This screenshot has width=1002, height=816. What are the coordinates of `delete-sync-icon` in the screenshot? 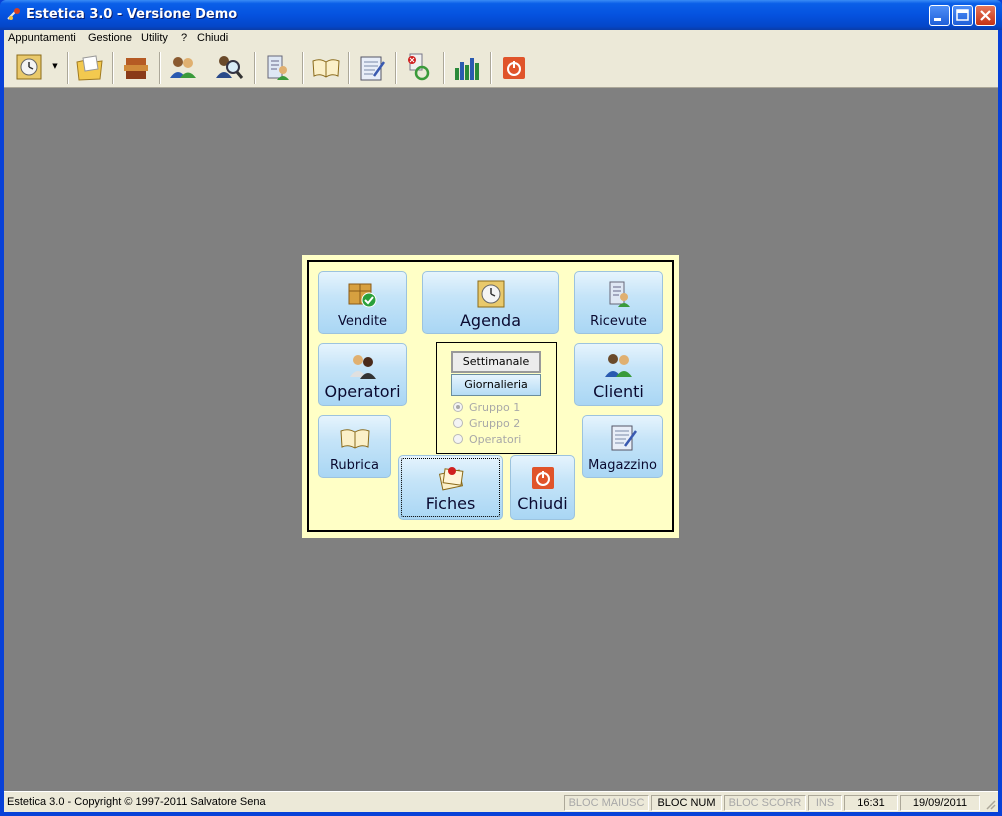 It's located at (419, 67).